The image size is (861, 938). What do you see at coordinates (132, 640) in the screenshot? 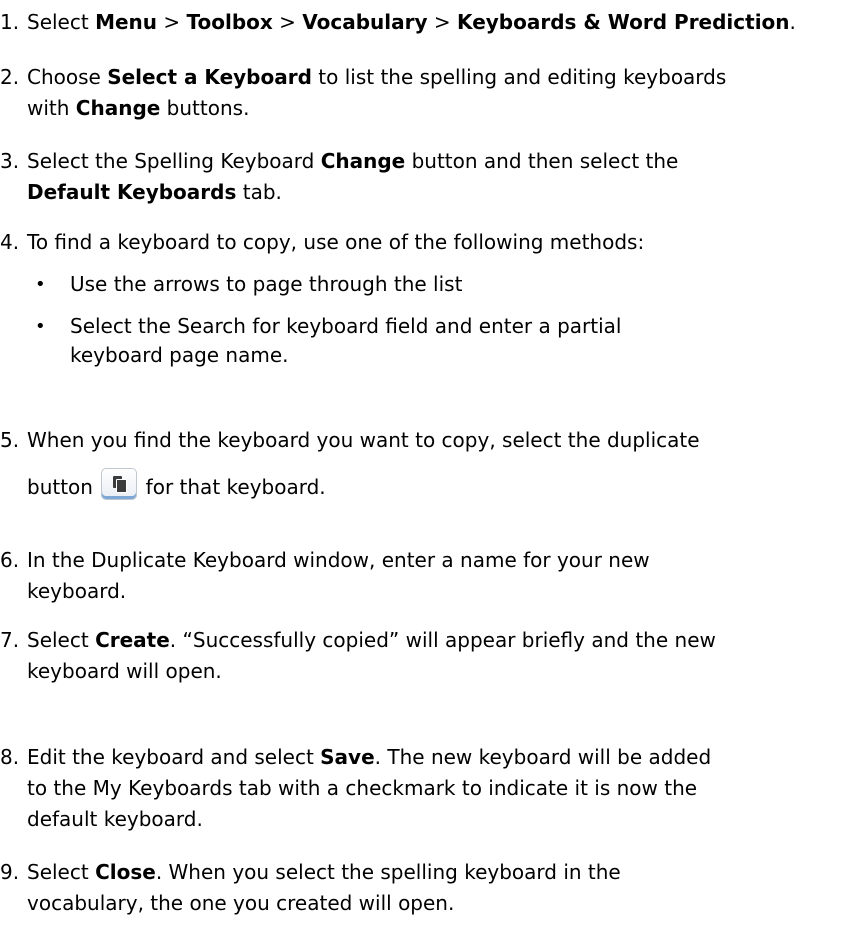
I see `bold-term: Create` at bounding box center [132, 640].